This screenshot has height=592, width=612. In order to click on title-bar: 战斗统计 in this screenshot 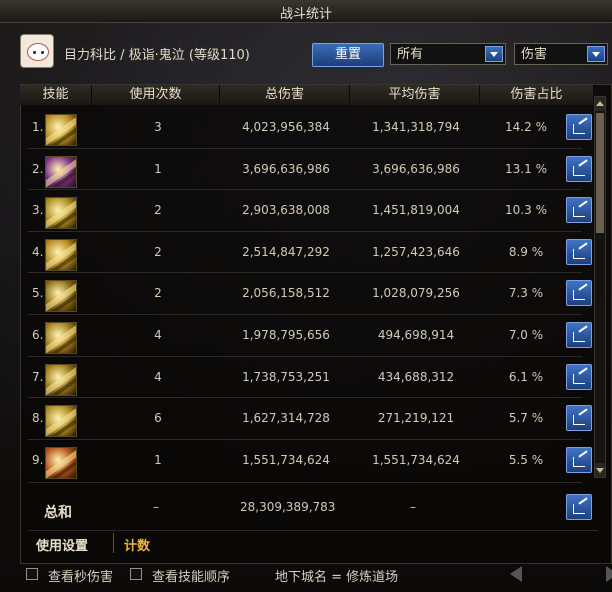, I will do `click(306, 11)`.